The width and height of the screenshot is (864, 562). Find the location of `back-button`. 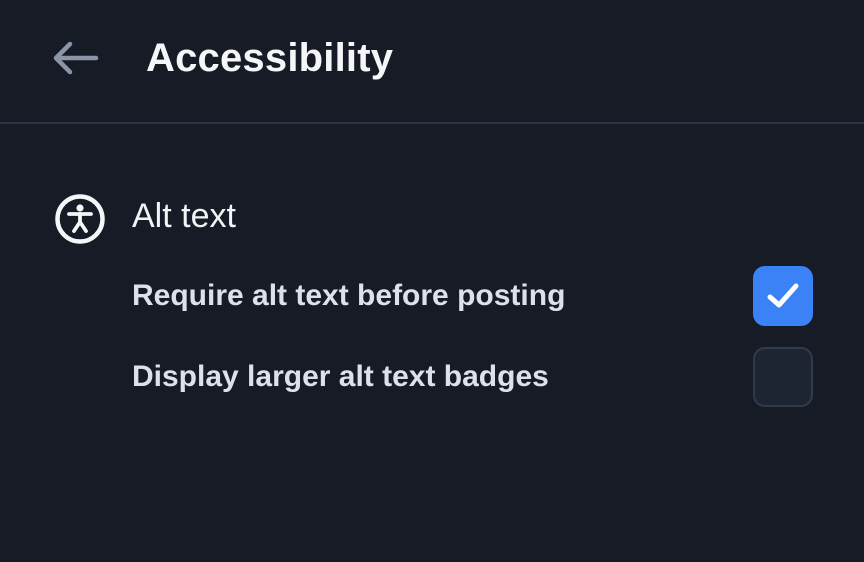

back-button is located at coordinates (75, 58).